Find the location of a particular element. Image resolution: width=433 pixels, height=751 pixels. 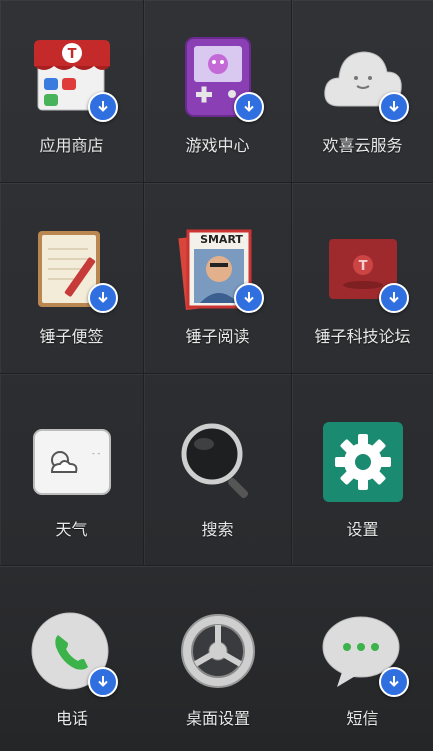

app-tile-app-store: T 应用商店 is located at coordinates (72, 91).